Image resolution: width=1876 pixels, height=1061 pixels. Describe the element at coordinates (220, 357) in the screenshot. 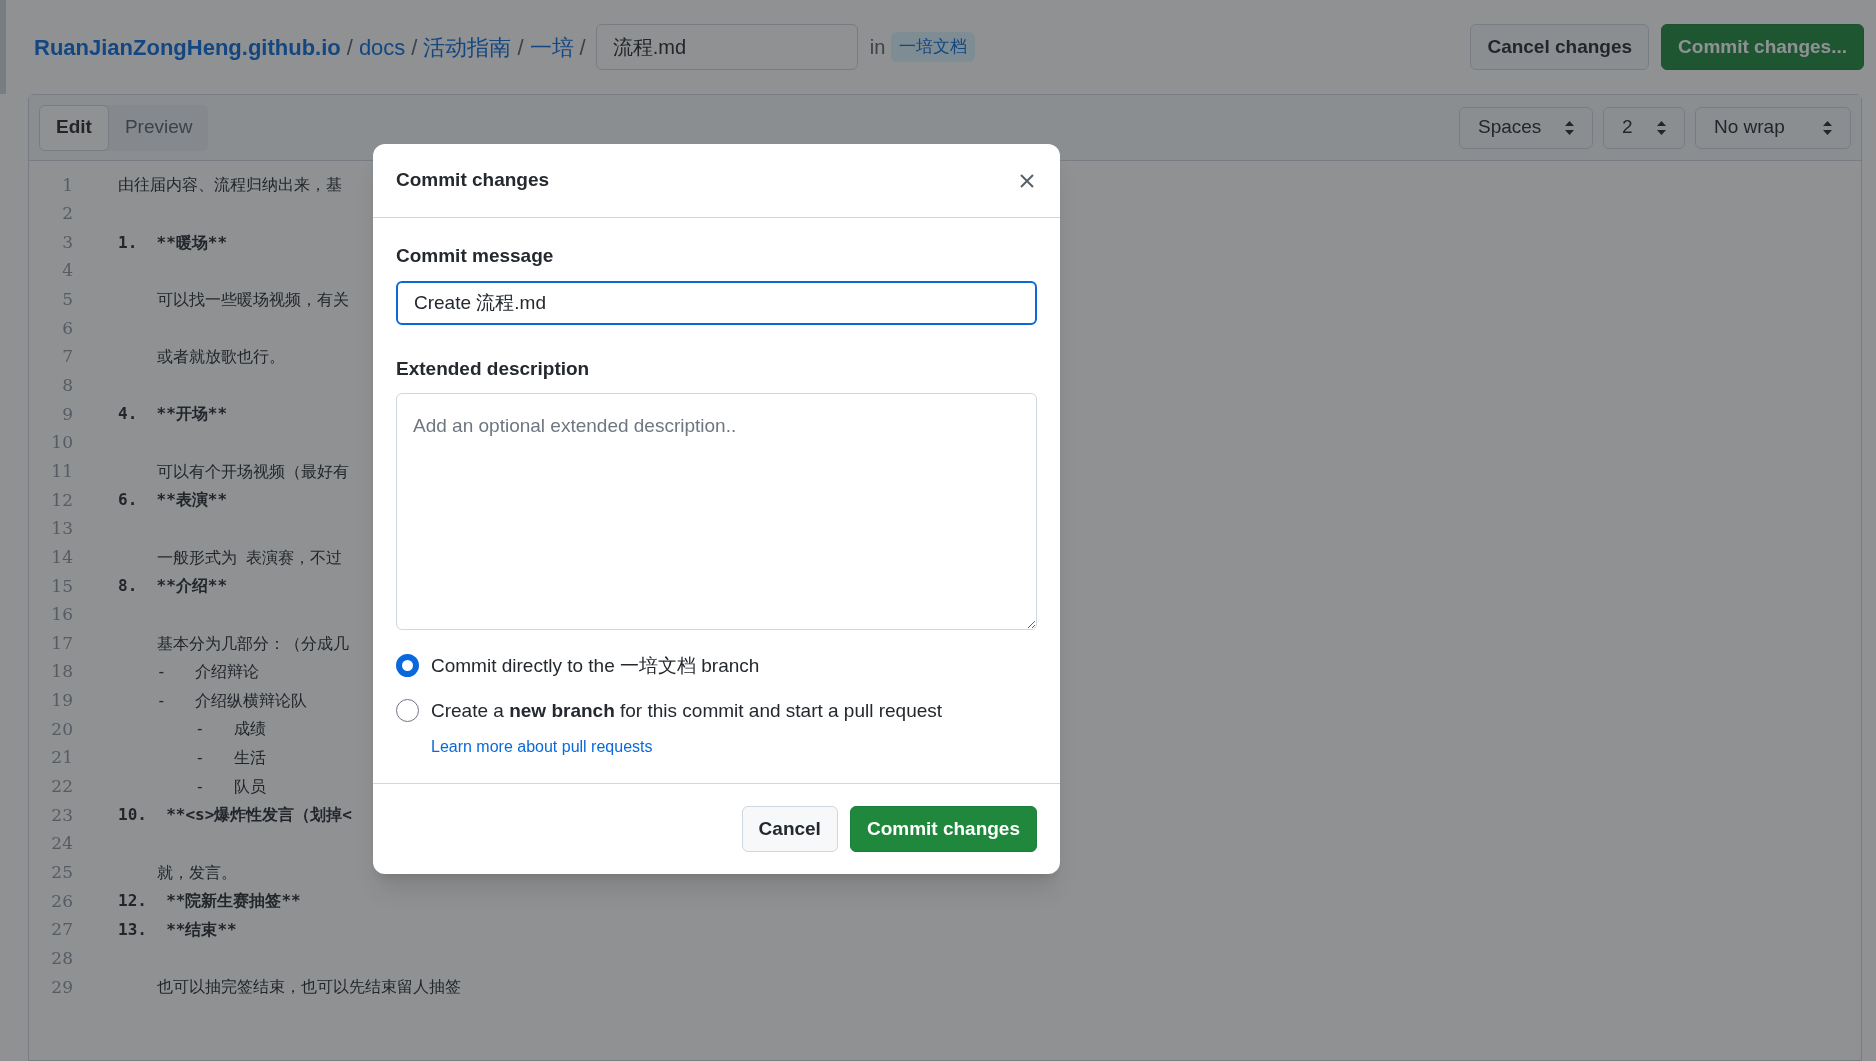

I see `code-line: 或者就放歌也行。` at that location.